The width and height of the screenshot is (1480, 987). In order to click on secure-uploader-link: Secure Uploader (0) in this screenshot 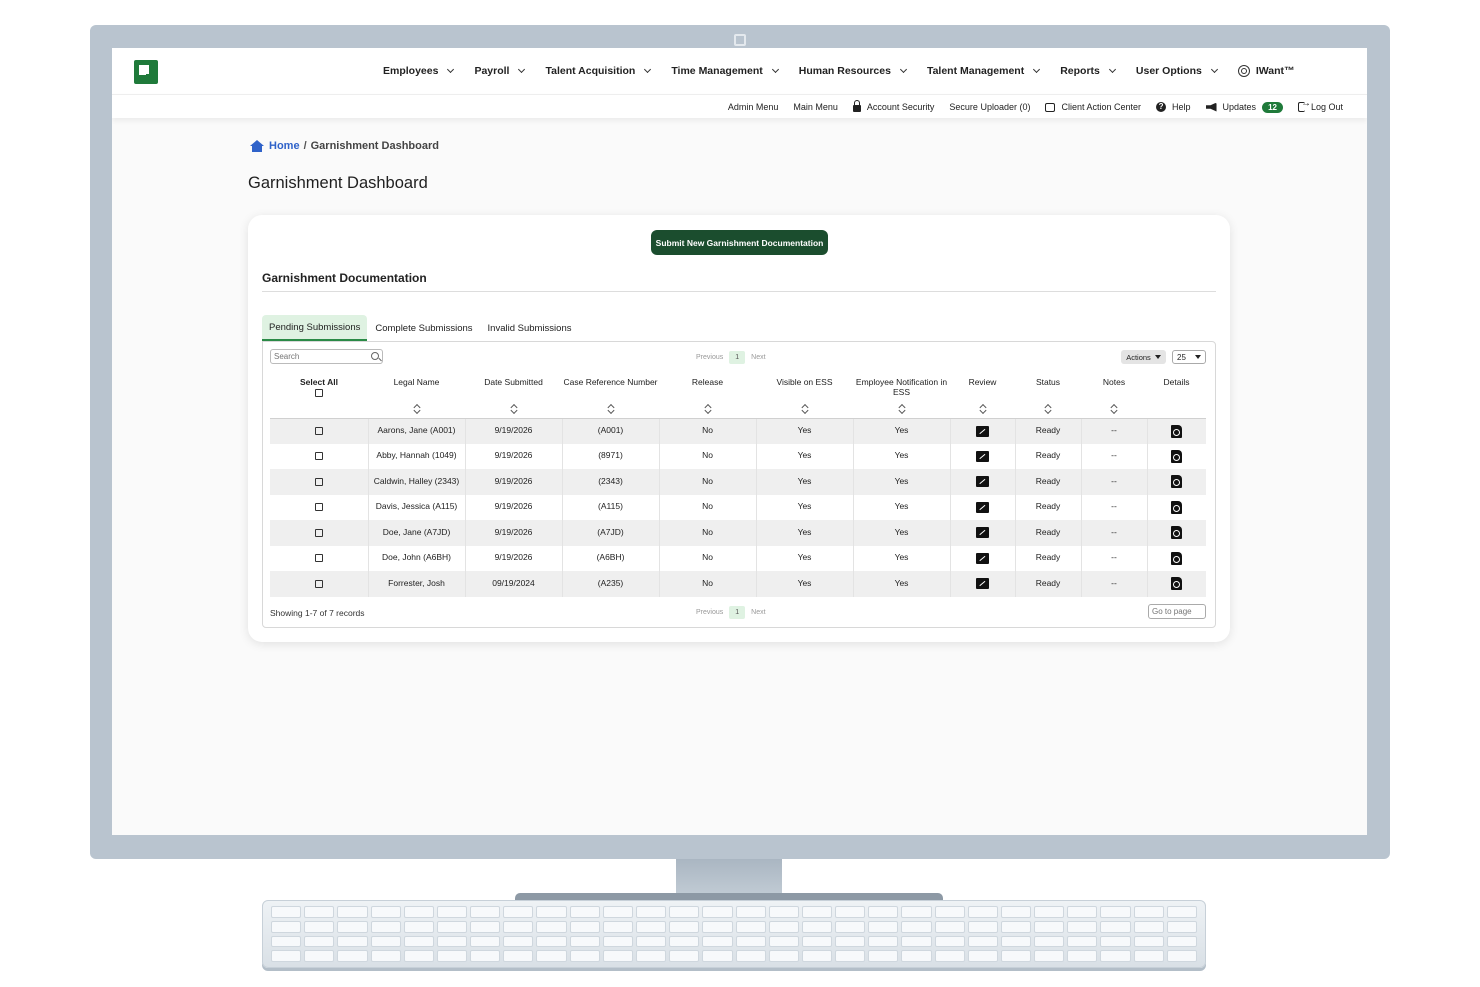, I will do `click(989, 107)`.